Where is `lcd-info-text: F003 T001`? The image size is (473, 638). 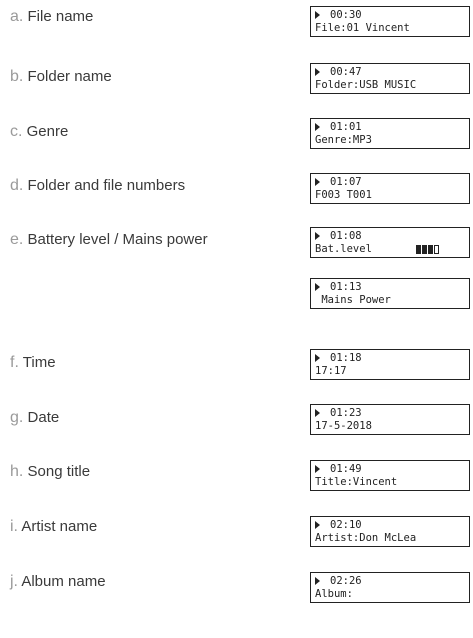
lcd-info-text: F003 T001 is located at coordinates (343, 195).